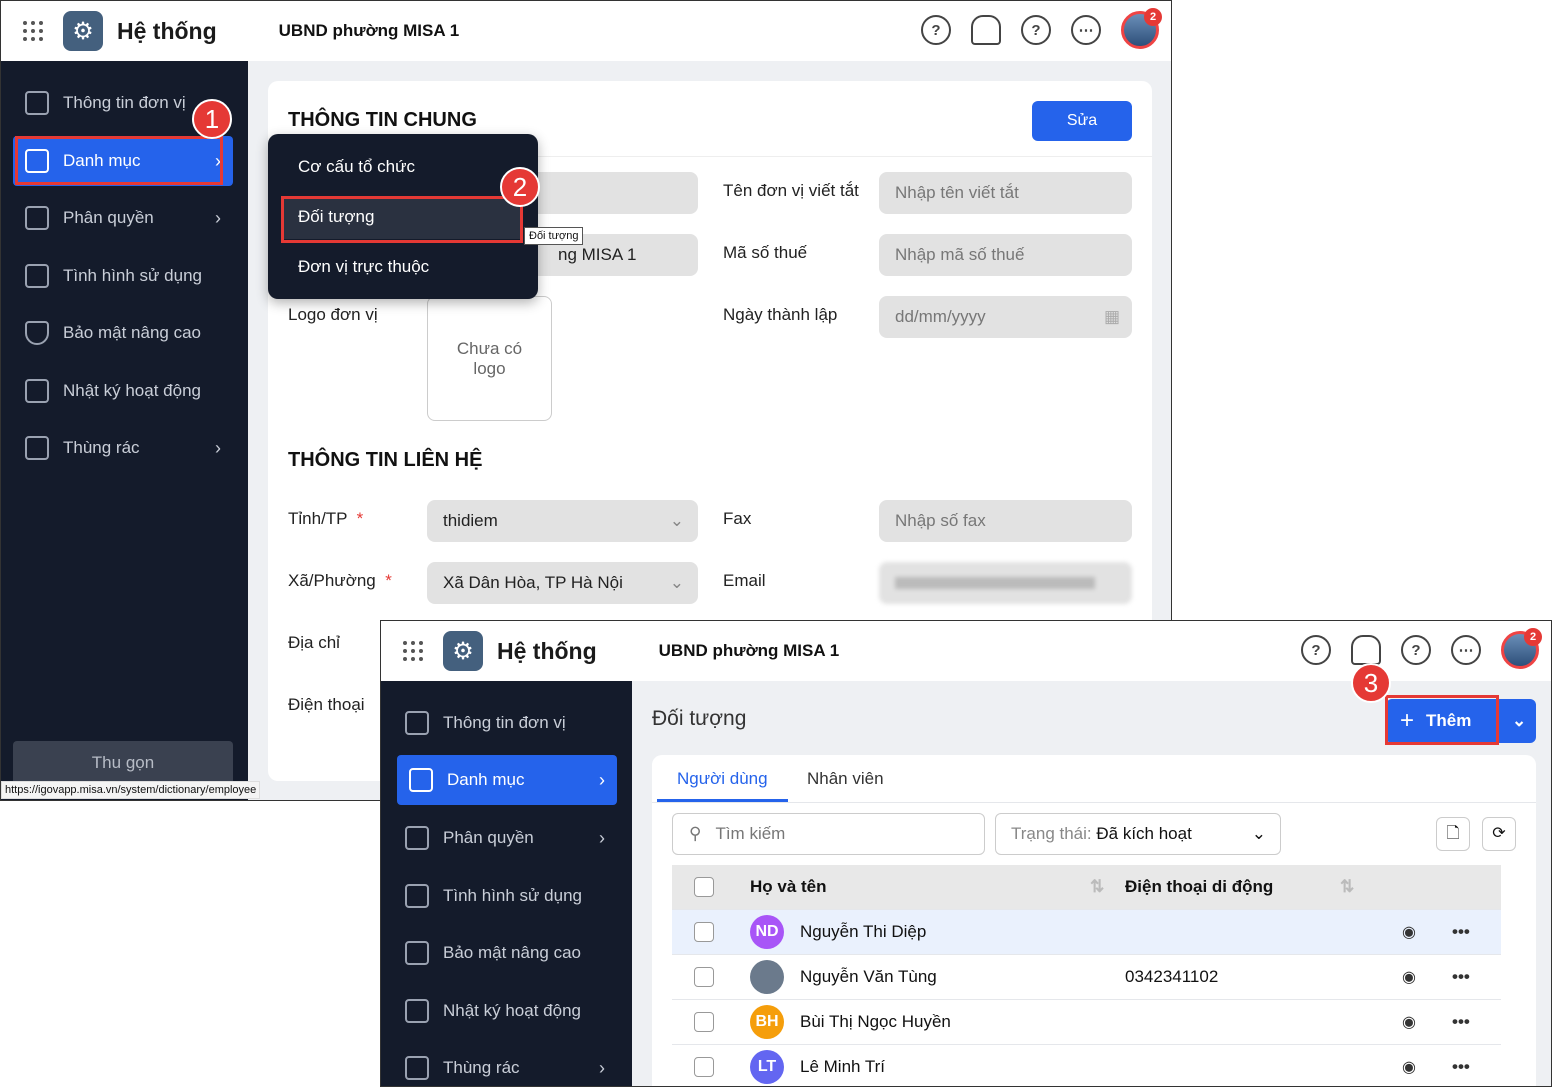 The image size is (1552, 1087). I want to click on sidebar-item-label: Nhật ký hoạt động, so click(512, 1010).